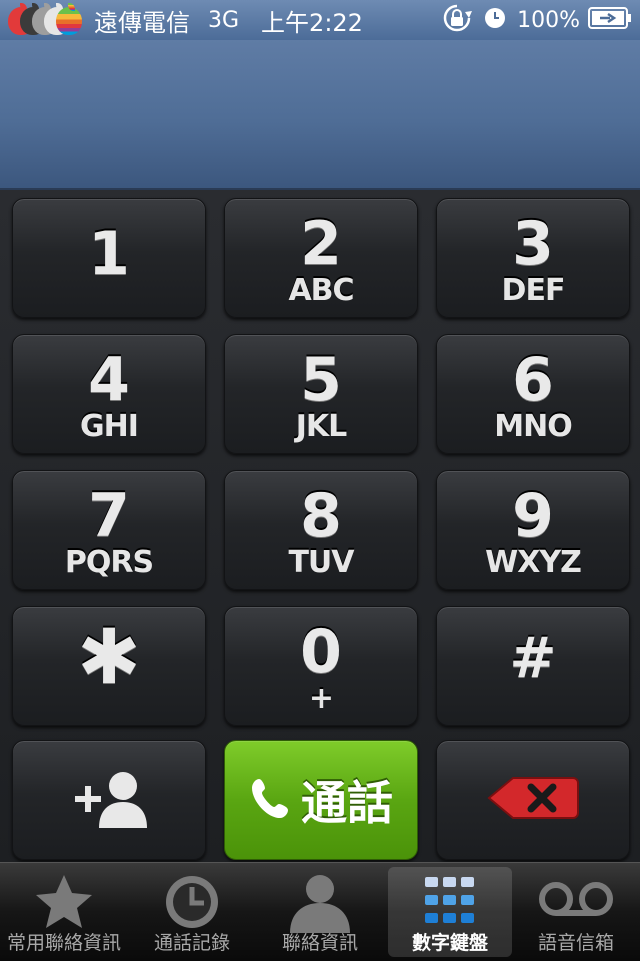  What do you see at coordinates (321, 380) in the screenshot?
I see `key-digit: 5` at bounding box center [321, 380].